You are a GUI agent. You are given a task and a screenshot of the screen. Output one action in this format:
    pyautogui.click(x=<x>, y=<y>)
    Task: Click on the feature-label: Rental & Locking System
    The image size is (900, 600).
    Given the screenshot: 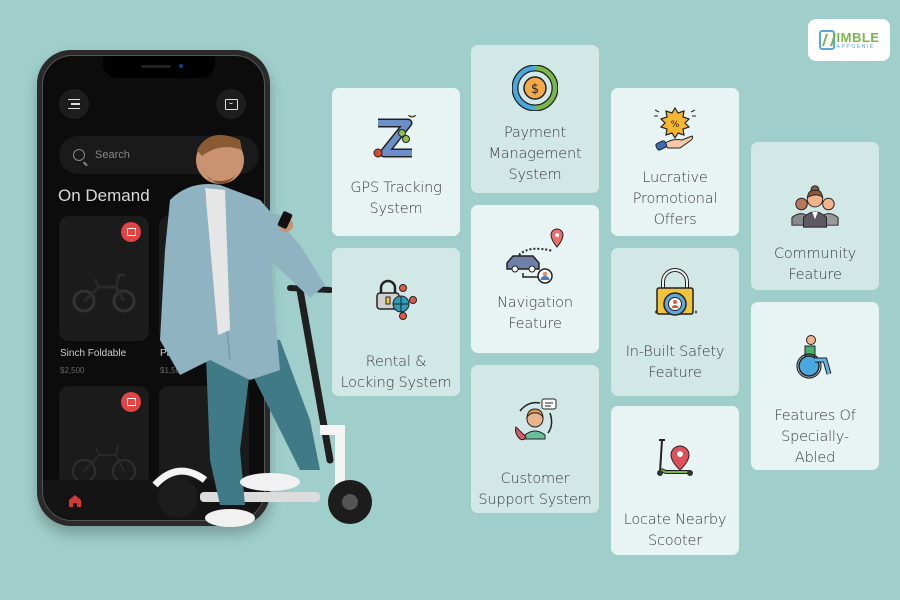 What is the action you would take?
    pyautogui.click(x=396, y=372)
    